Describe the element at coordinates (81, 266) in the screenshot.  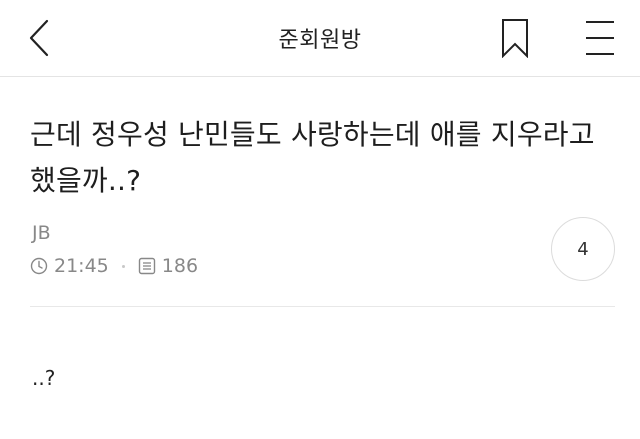
I see `post-time: 21:45` at that location.